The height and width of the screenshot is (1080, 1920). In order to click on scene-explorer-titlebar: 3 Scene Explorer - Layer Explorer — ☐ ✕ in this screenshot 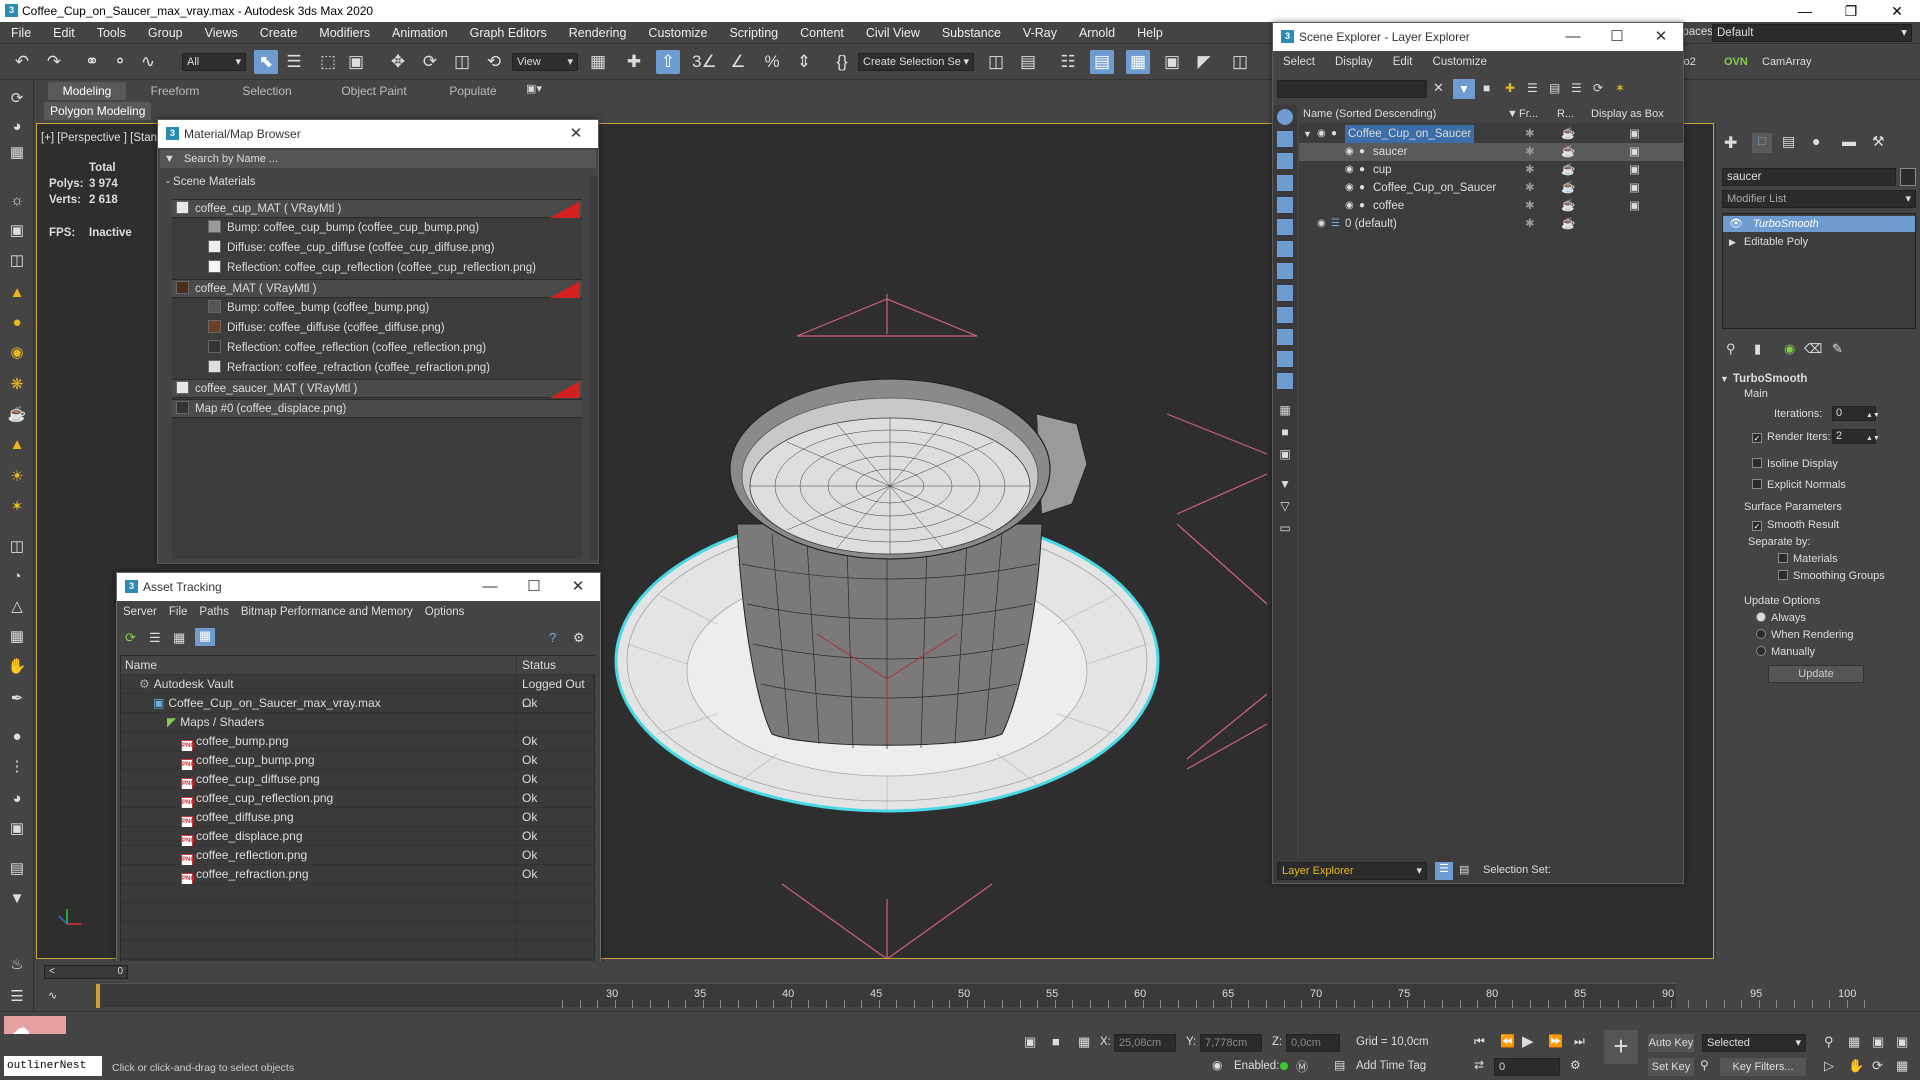, I will do `click(1478, 37)`.